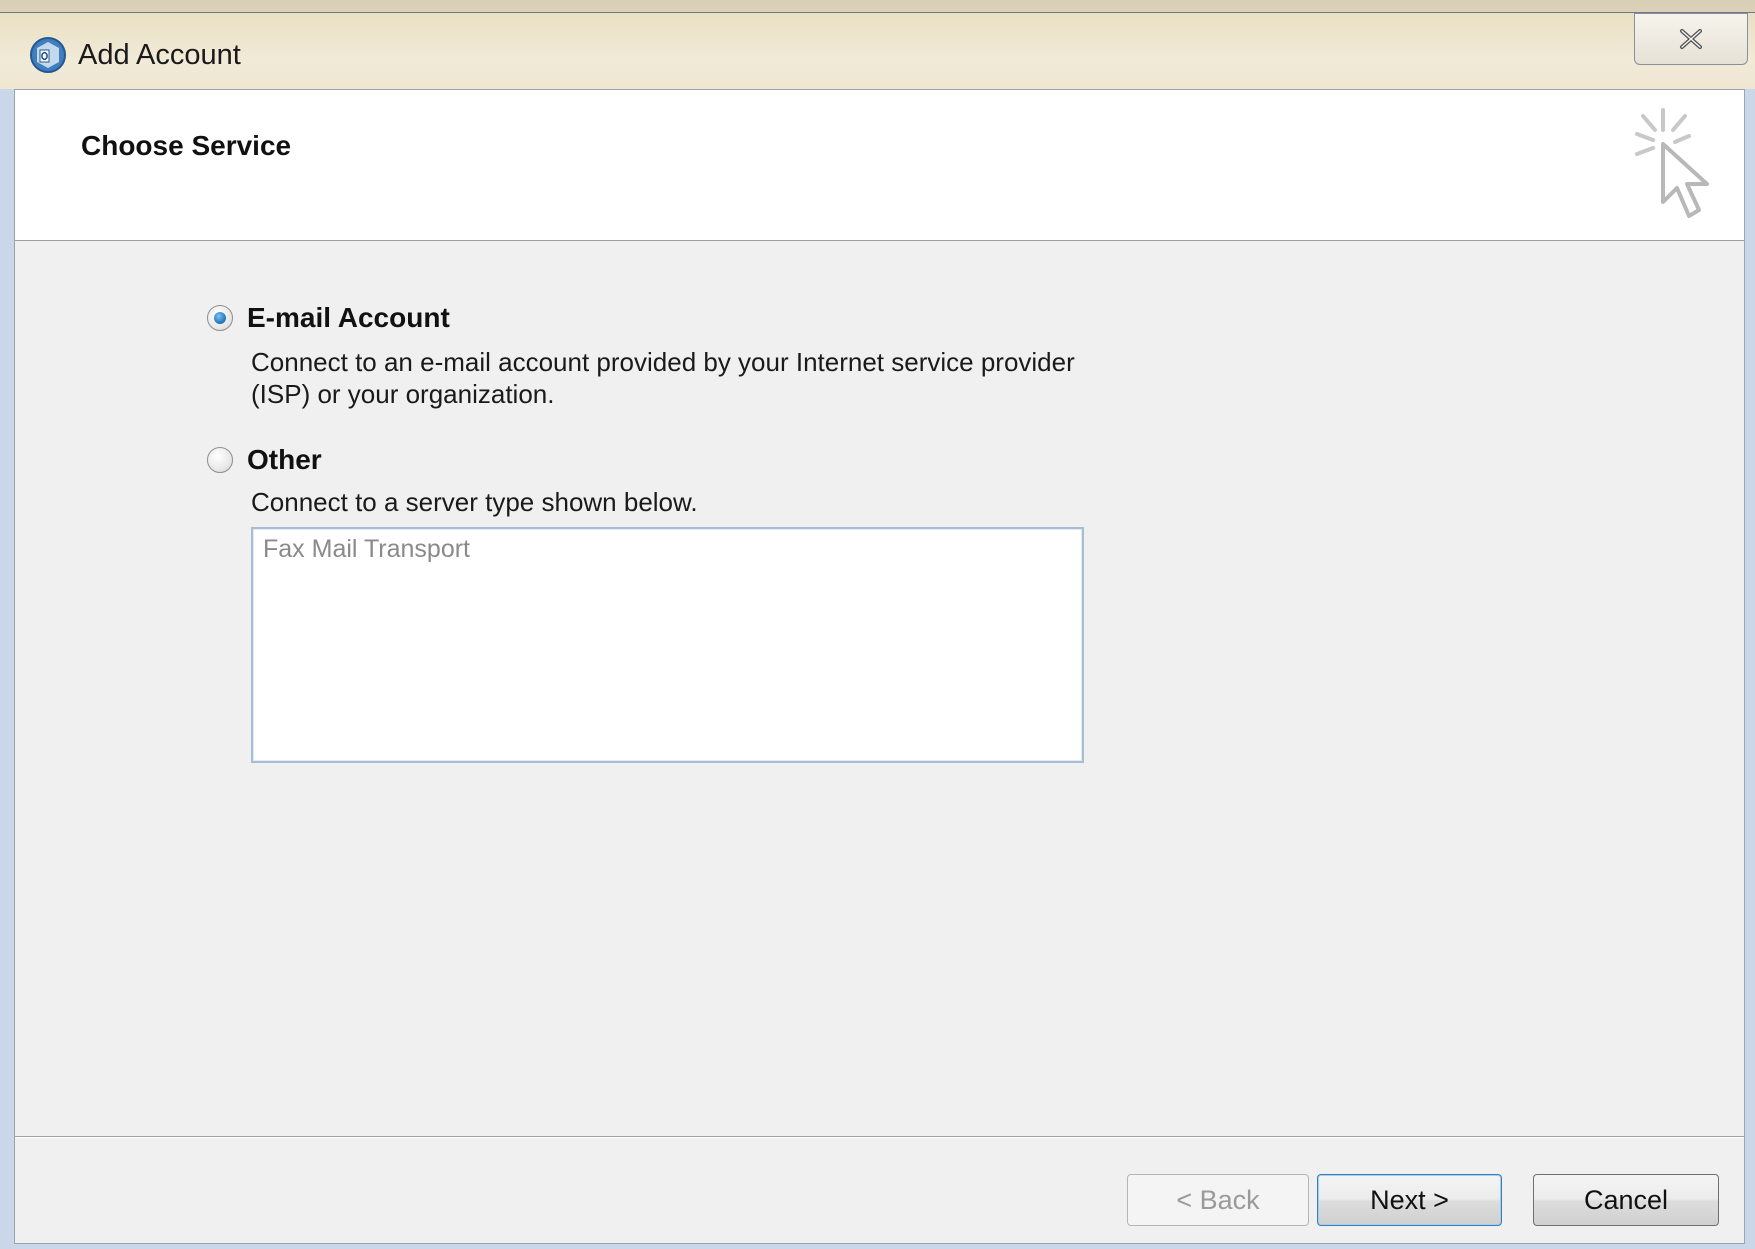 Image resolution: width=1755 pixels, height=1249 pixels. I want to click on wizard-header: Choose Service, so click(879, 165).